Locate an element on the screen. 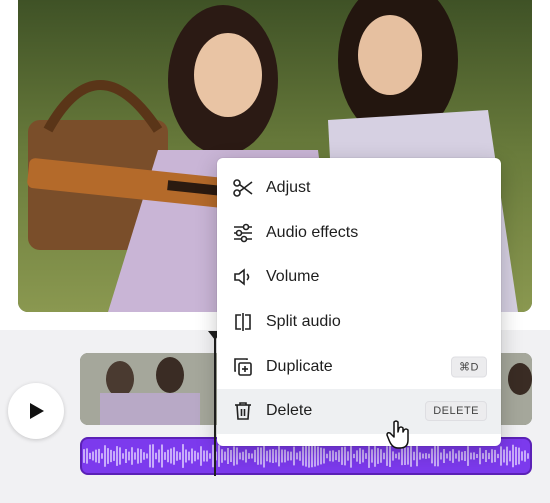 The image size is (550, 503). play-icon is located at coordinates (37, 411).